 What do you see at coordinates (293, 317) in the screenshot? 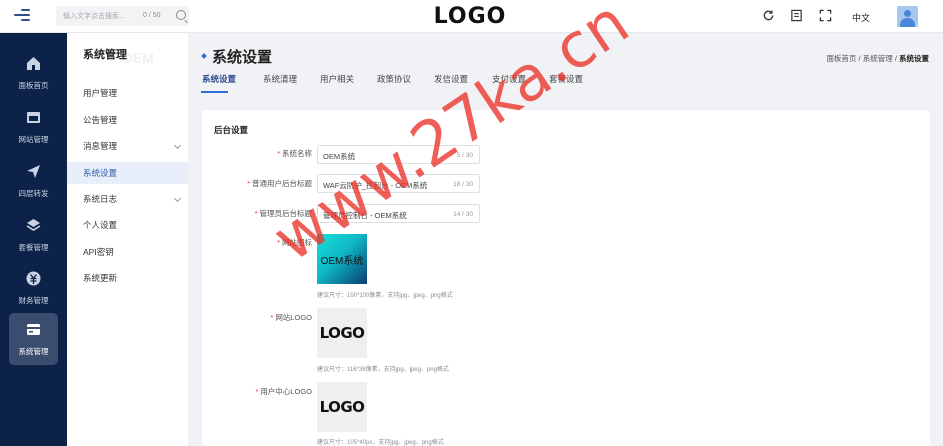
I see `field-label-text: 网站LOGO` at bounding box center [293, 317].